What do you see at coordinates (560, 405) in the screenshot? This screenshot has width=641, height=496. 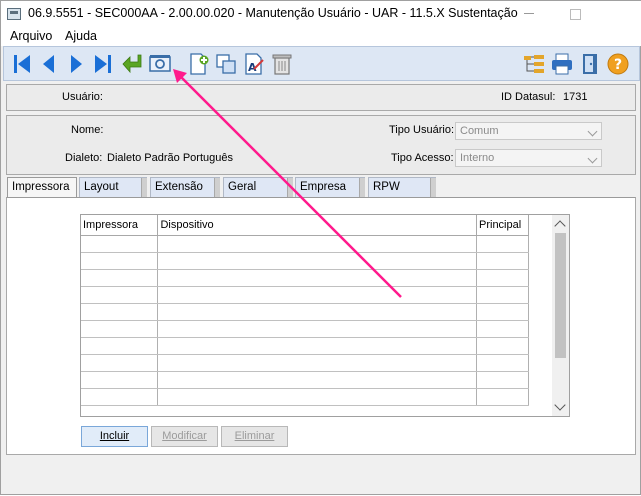 I see `scroll-down-icon` at bounding box center [560, 405].